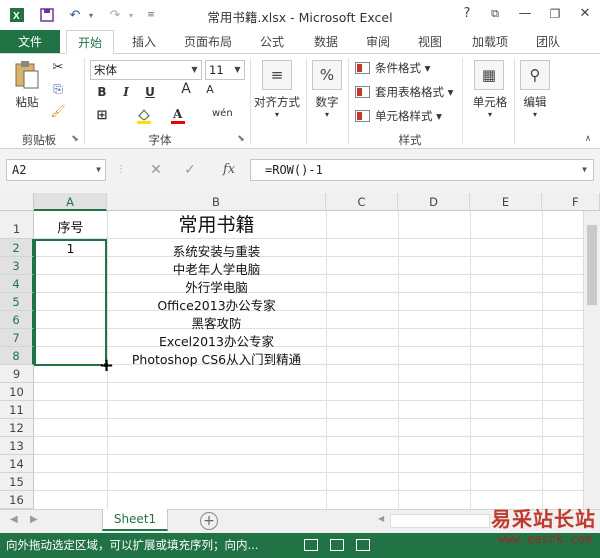 The width and height of the screenshot is (600, 558). I want to click on column-header-e: E, so click(506, 202).